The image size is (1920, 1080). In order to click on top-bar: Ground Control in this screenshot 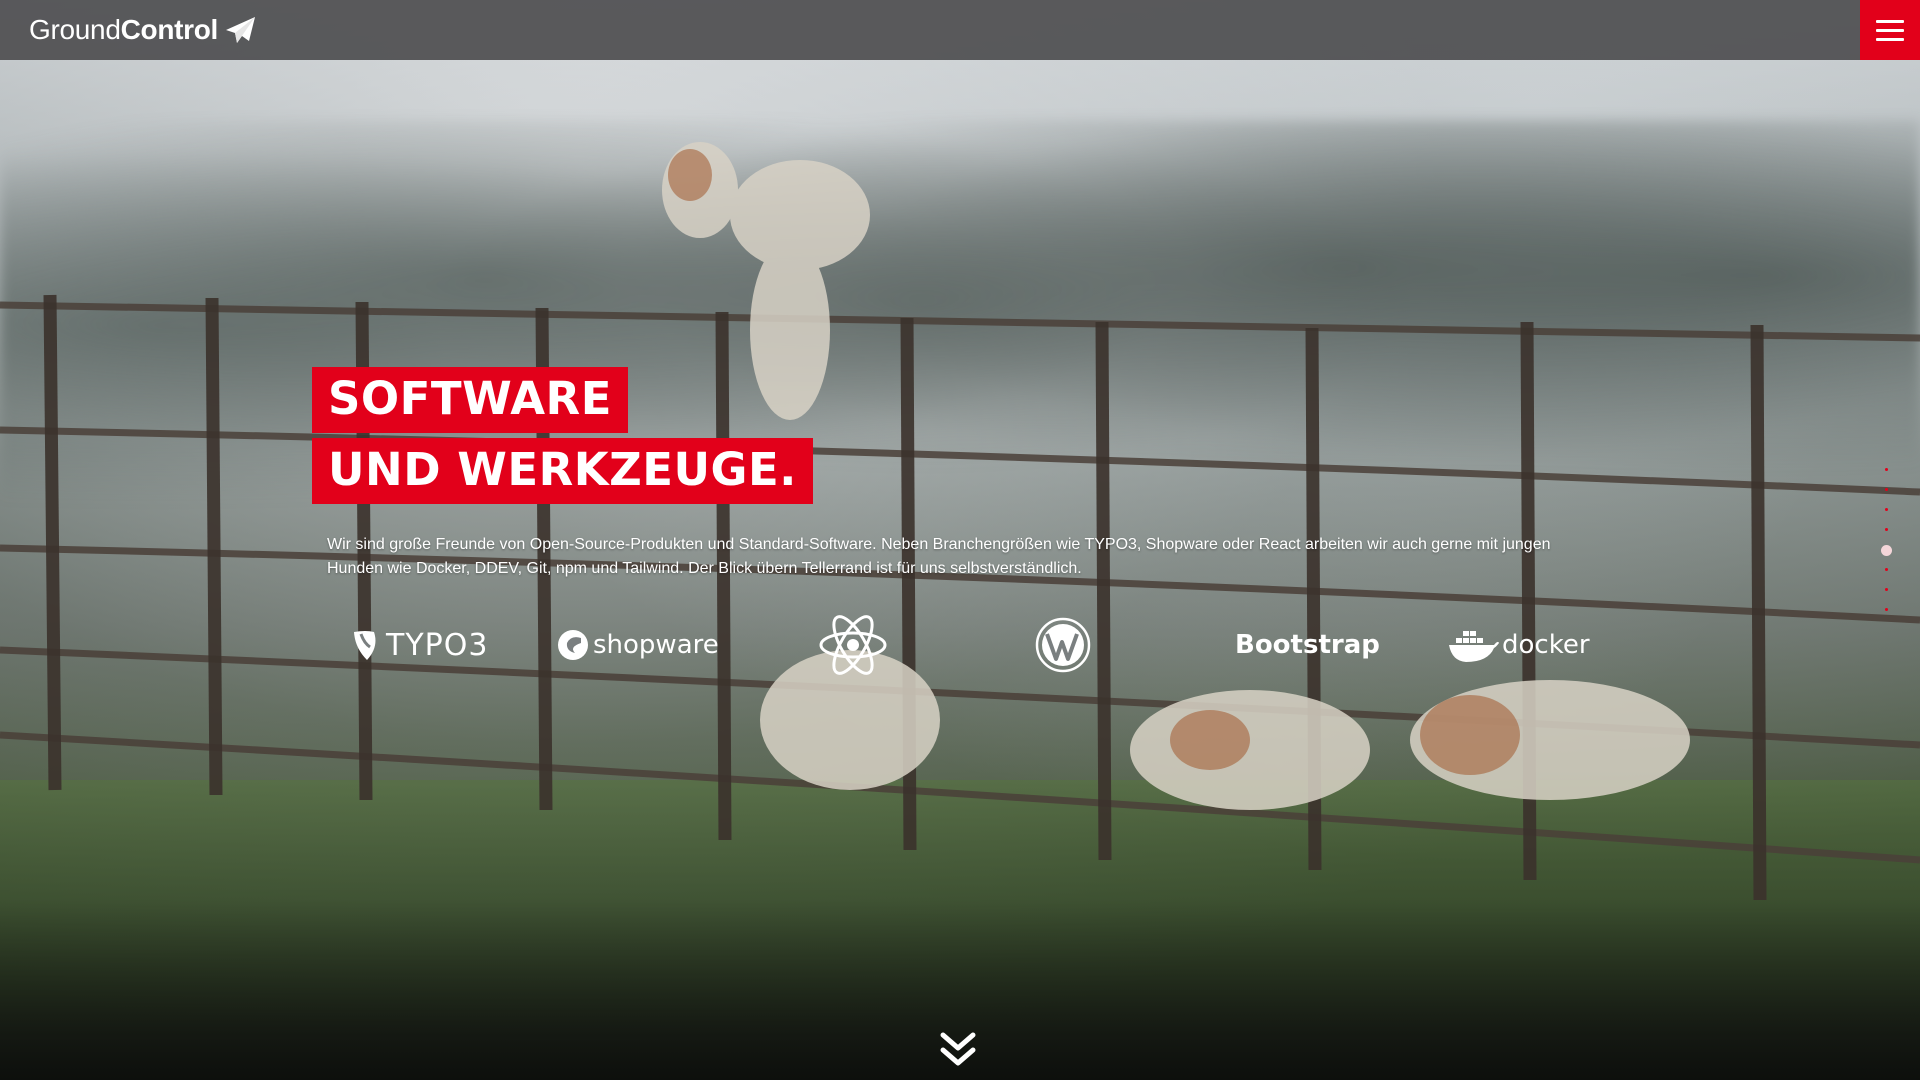, I will do `click(960, 30)`.